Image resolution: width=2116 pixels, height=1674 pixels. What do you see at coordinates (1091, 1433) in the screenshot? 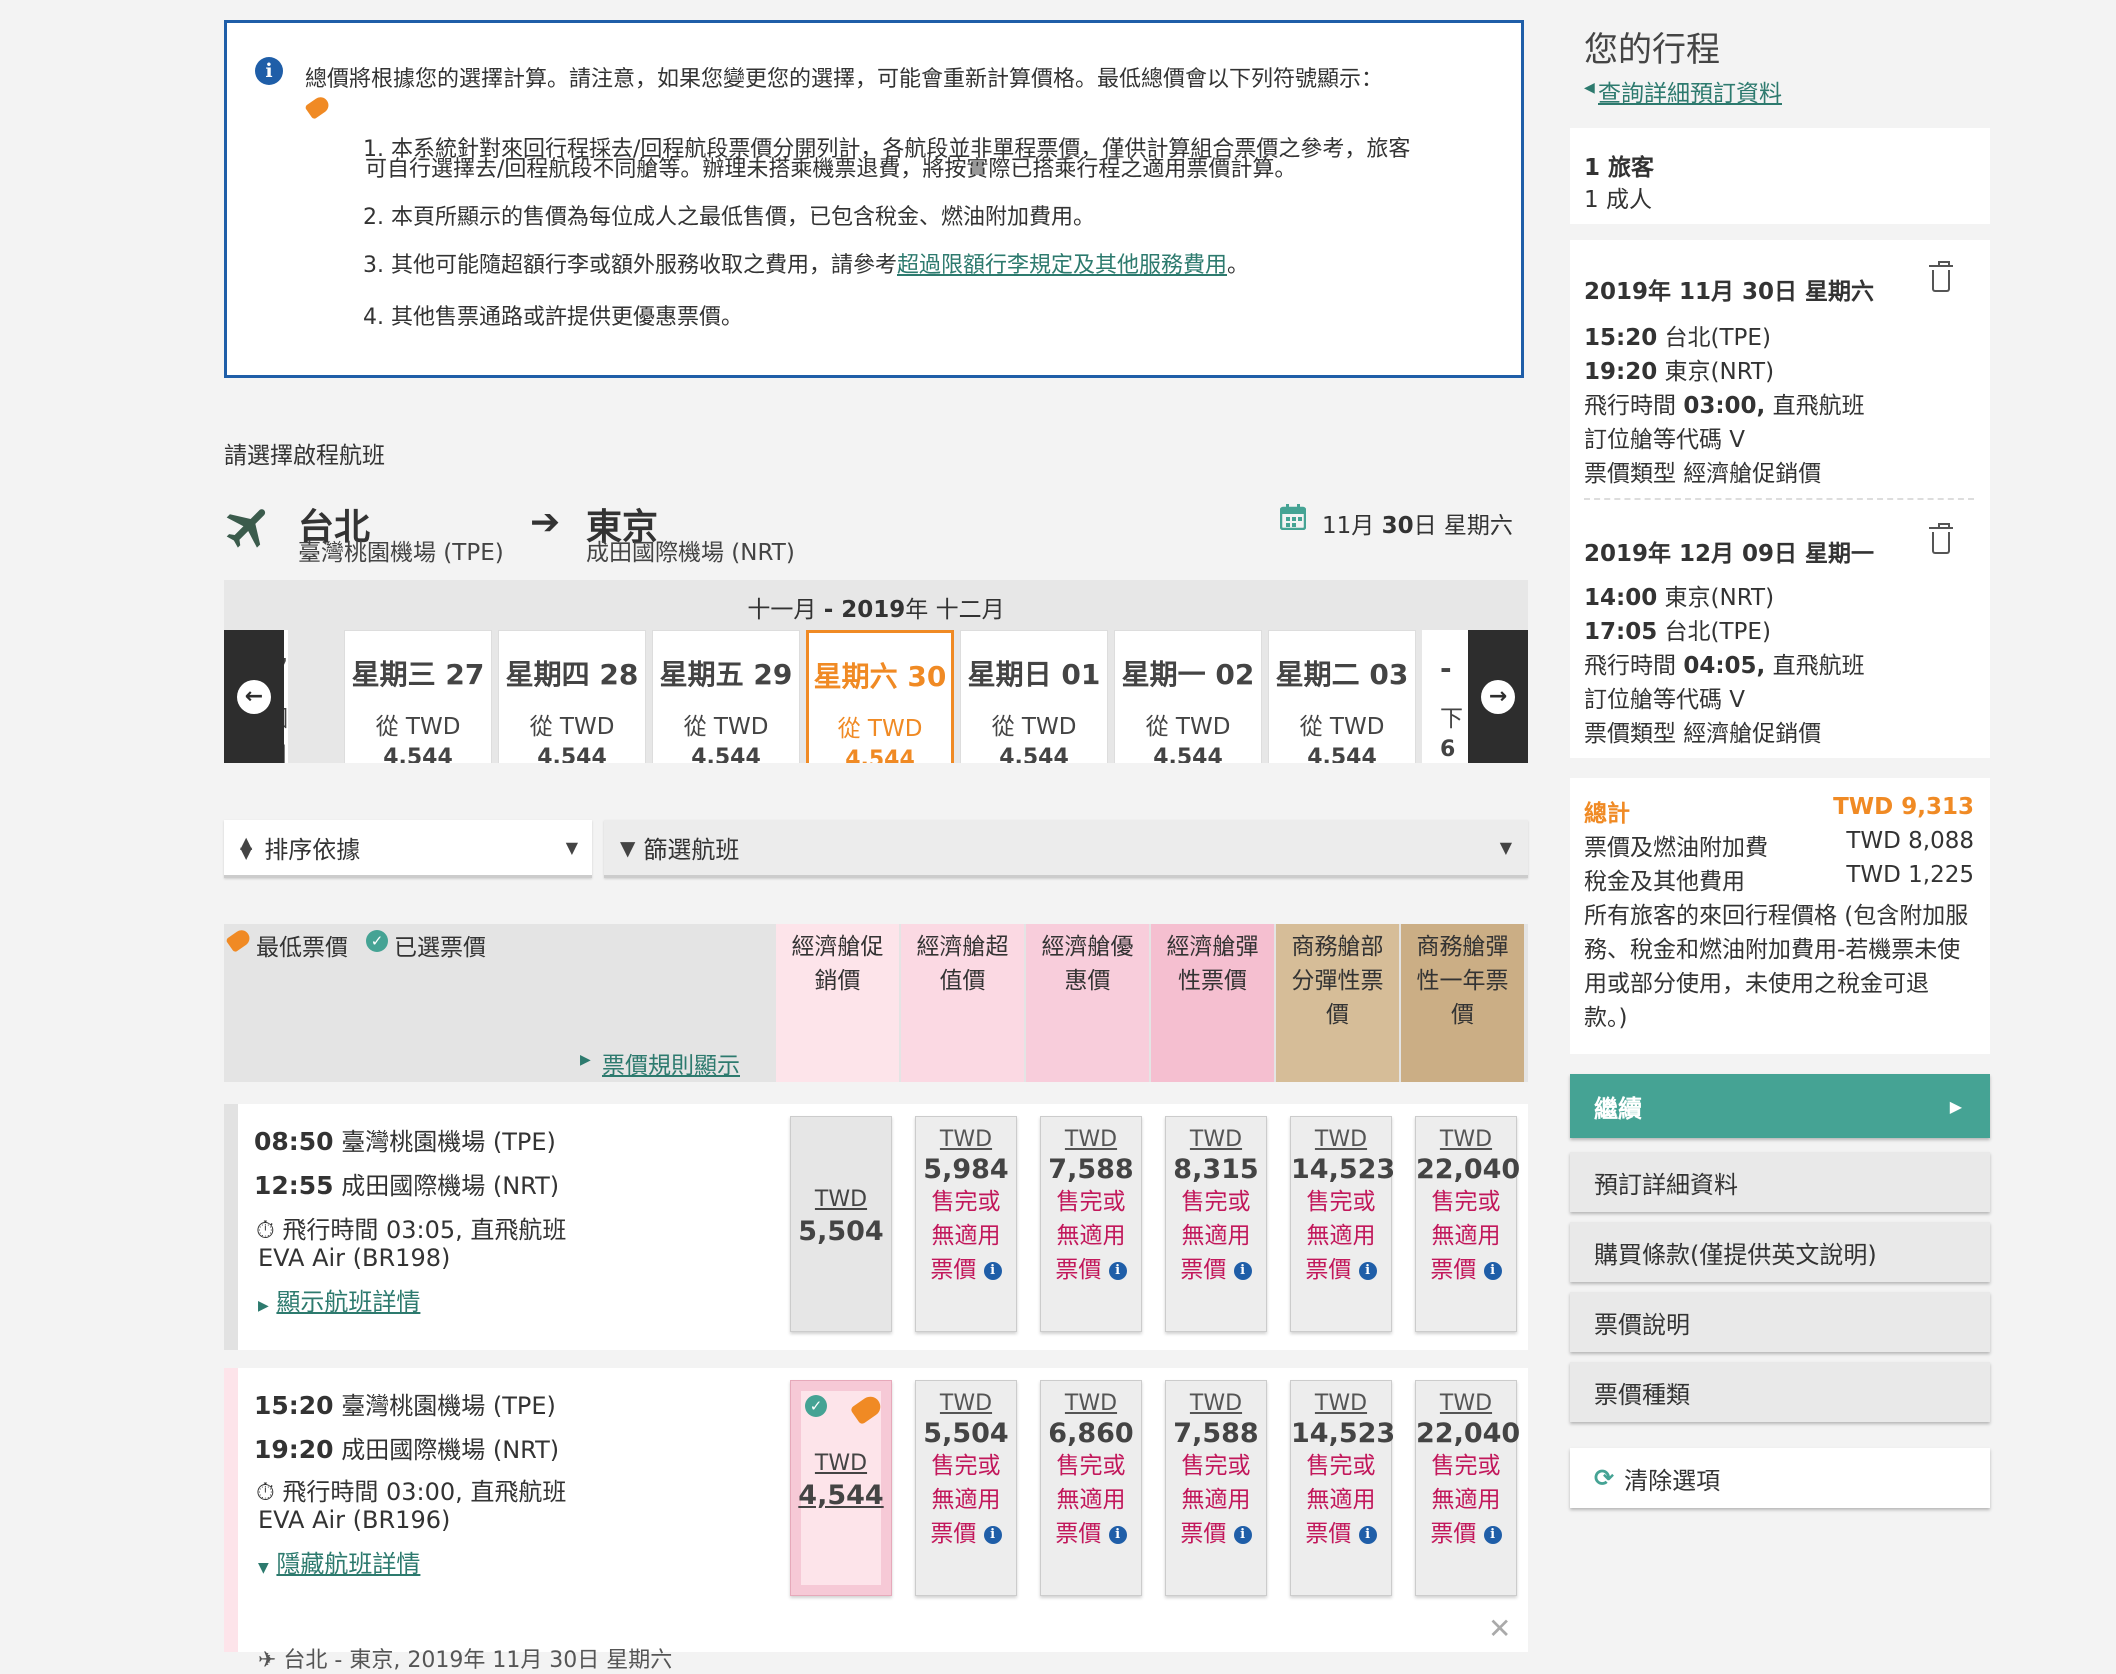
I see `fare-amount: 6,860` at bounding box center [1091, 1433].